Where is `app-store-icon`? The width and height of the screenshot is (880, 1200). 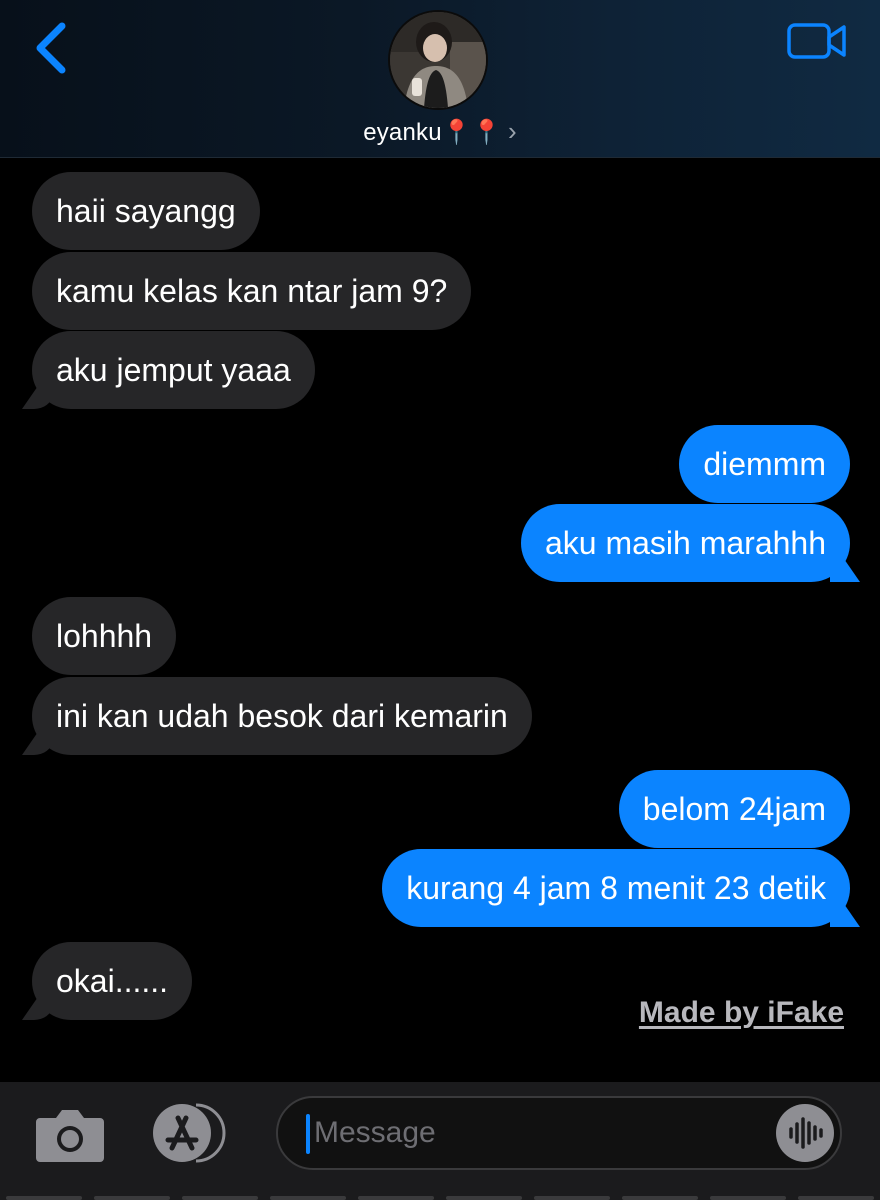 app-store-icon is located at coordinates (189, 1133).